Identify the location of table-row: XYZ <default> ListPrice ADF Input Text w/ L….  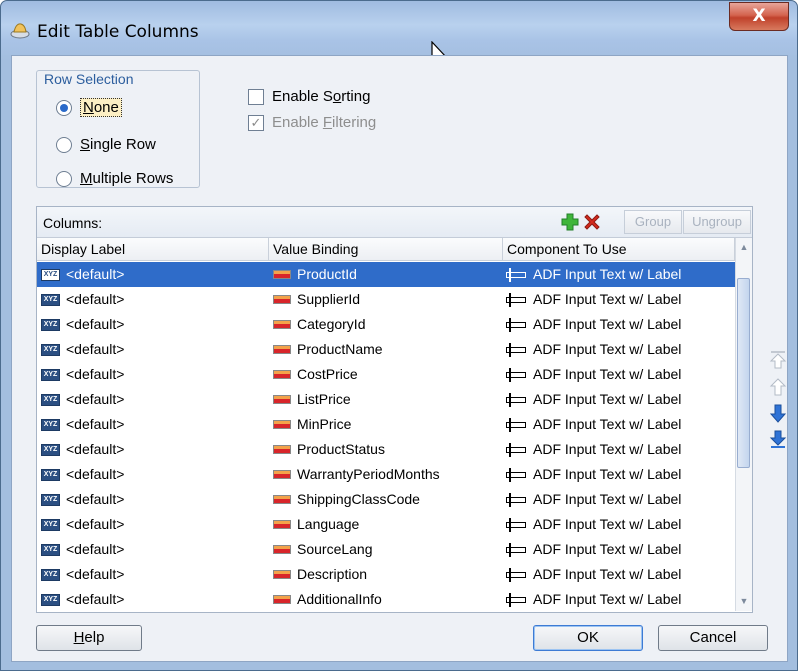
(386, 399).